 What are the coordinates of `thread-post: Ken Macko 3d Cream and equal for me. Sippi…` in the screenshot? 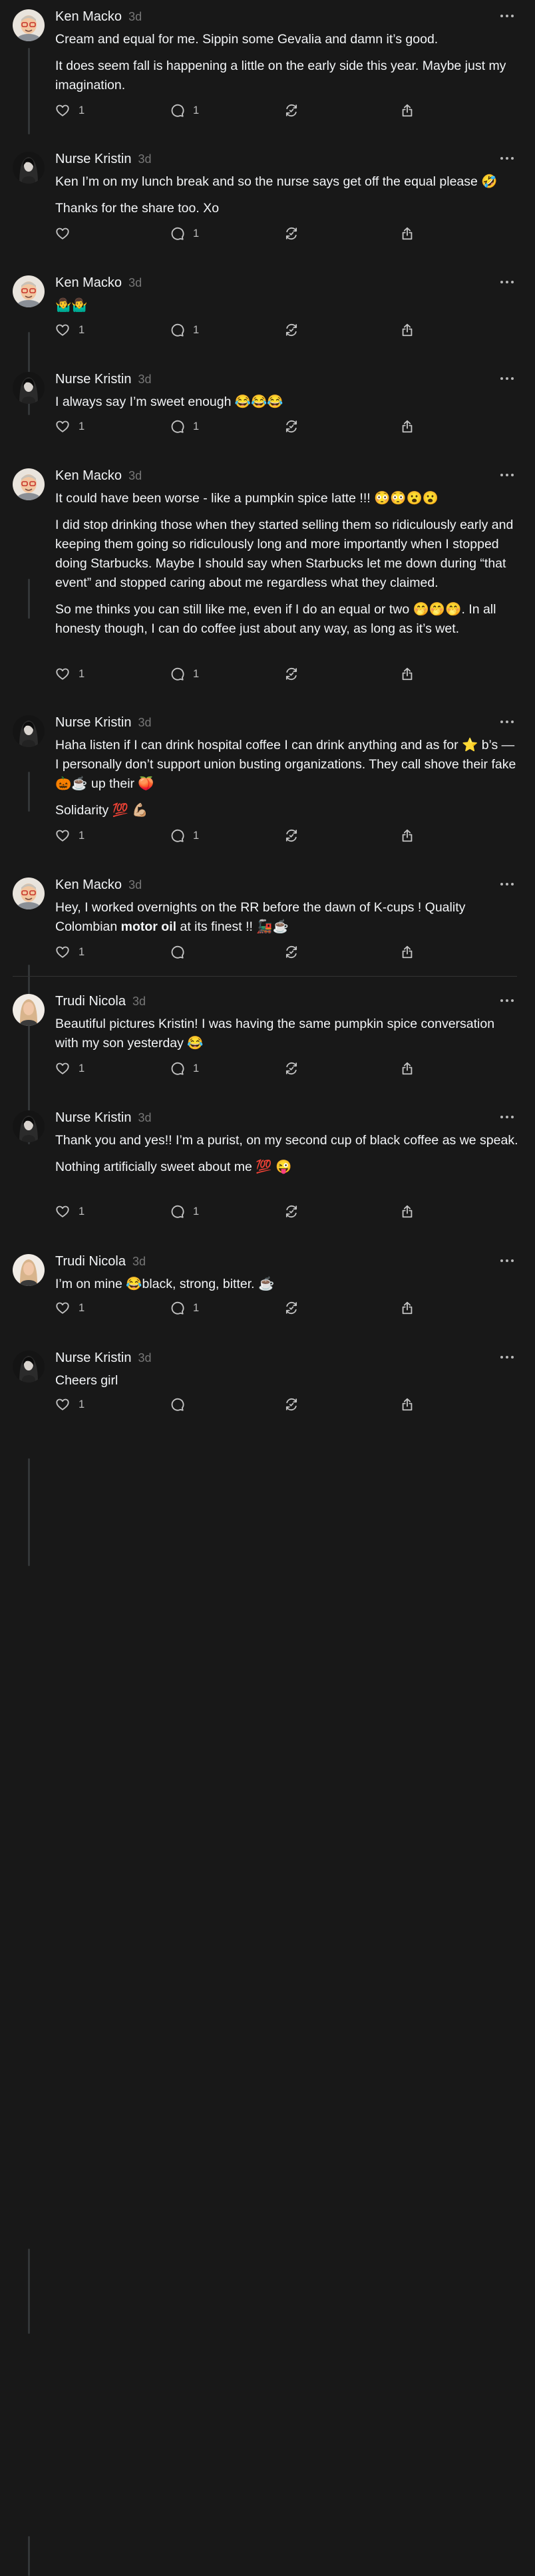 It's located at (267, 71).